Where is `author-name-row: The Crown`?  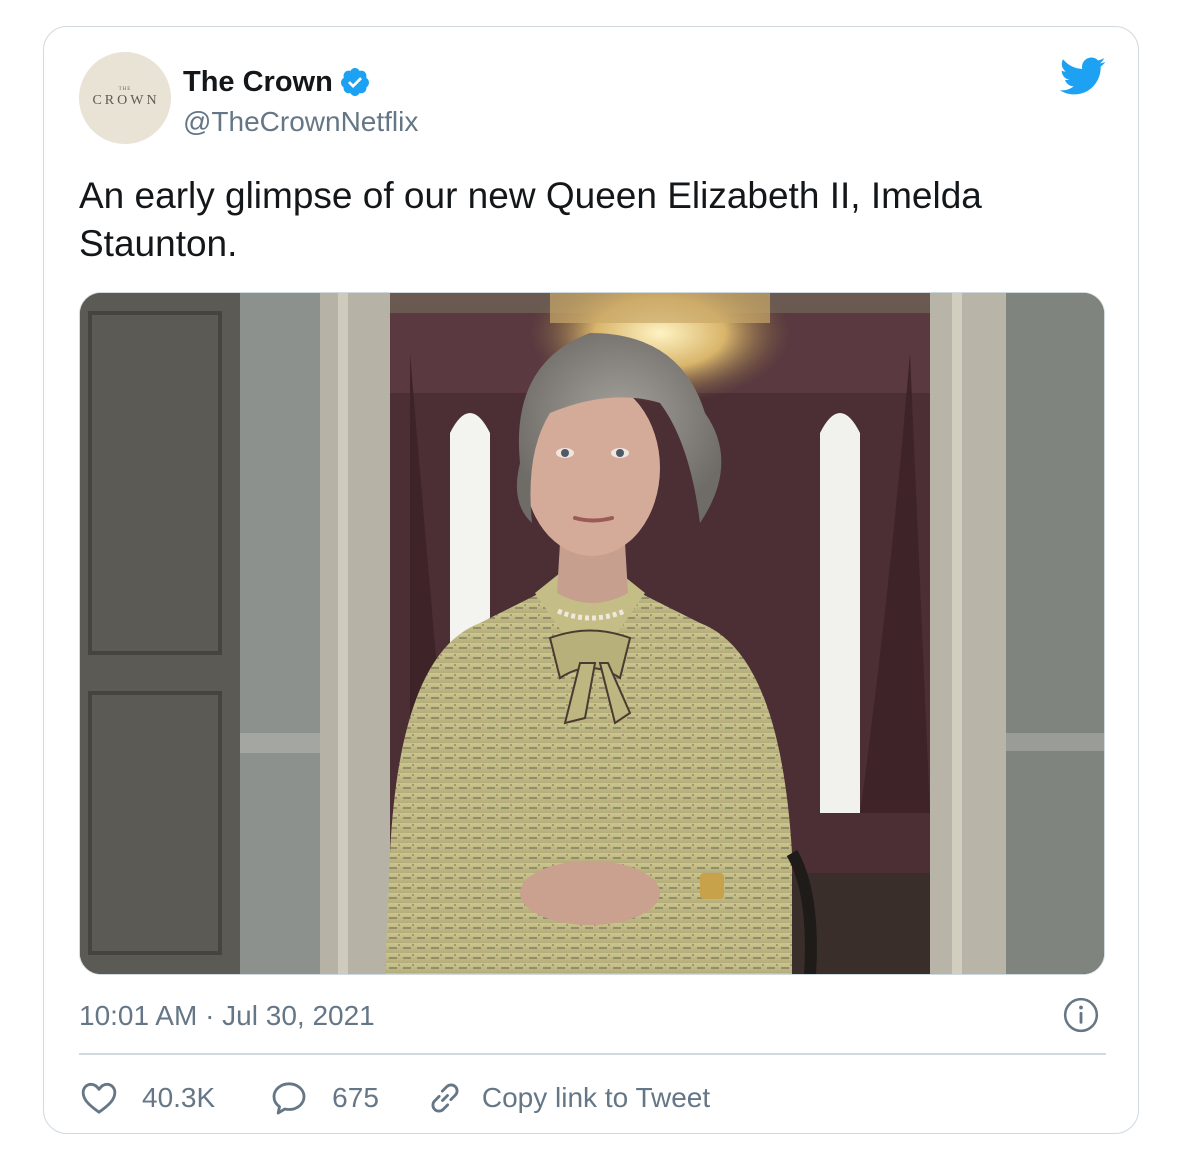 author-name-row: The Crown is located at coordinates (277, 82).